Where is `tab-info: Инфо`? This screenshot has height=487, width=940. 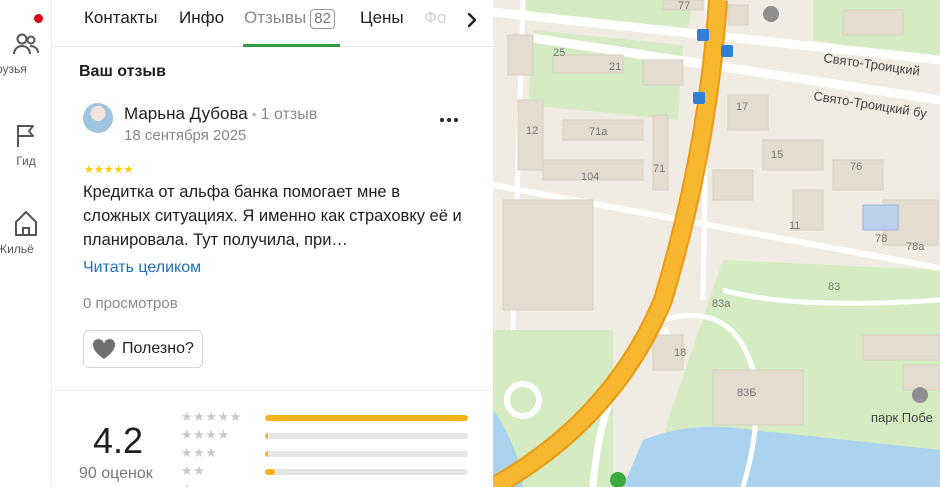
tab-info: Инфо is located at coordinates (201, 18).